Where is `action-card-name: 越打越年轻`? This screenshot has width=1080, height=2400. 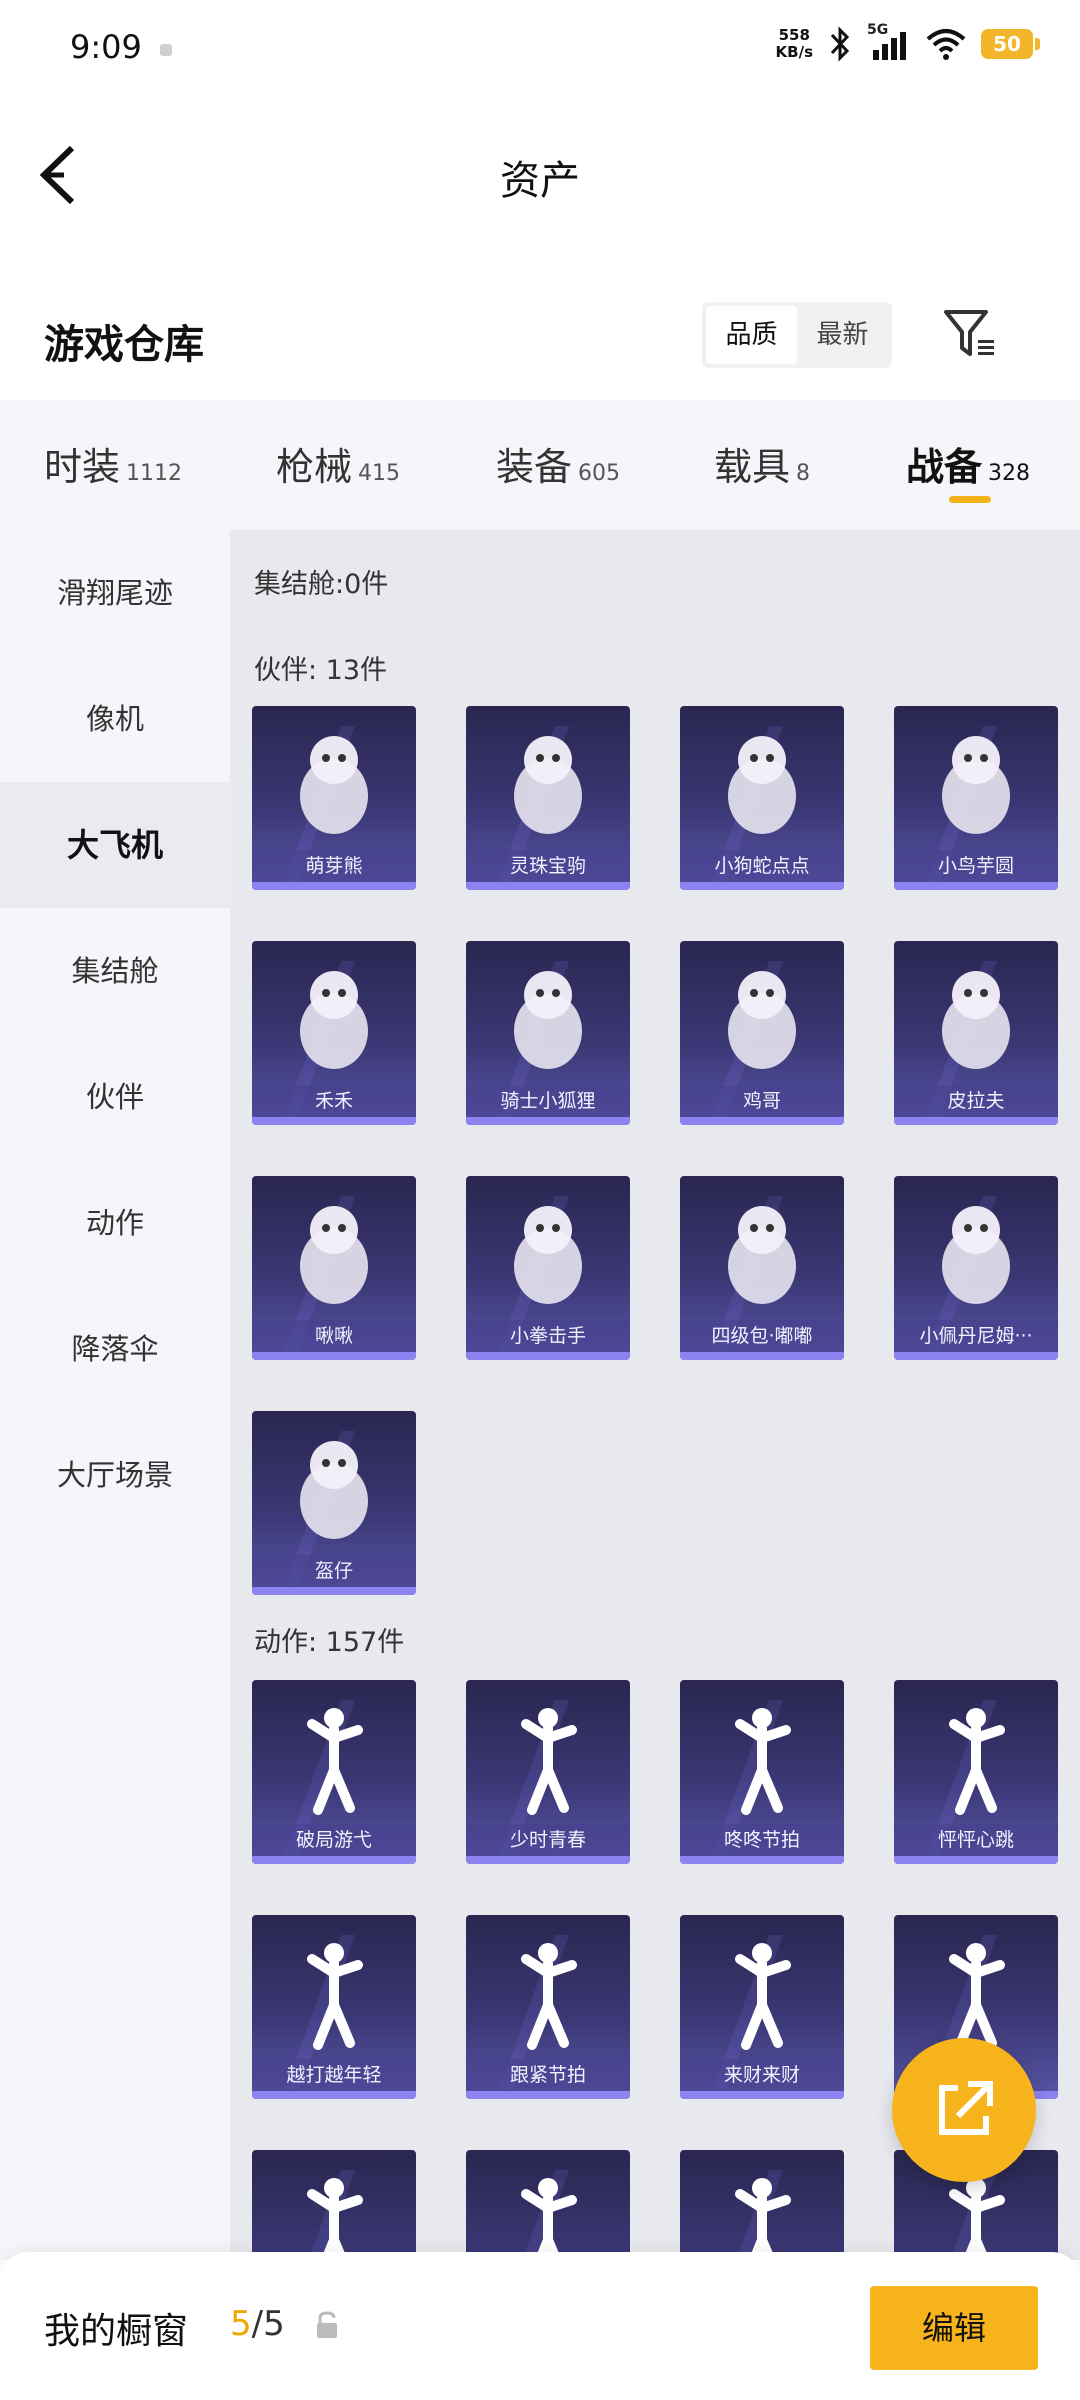
action-card-name: 越打越年轻 is located at coordinates (334, 2075).